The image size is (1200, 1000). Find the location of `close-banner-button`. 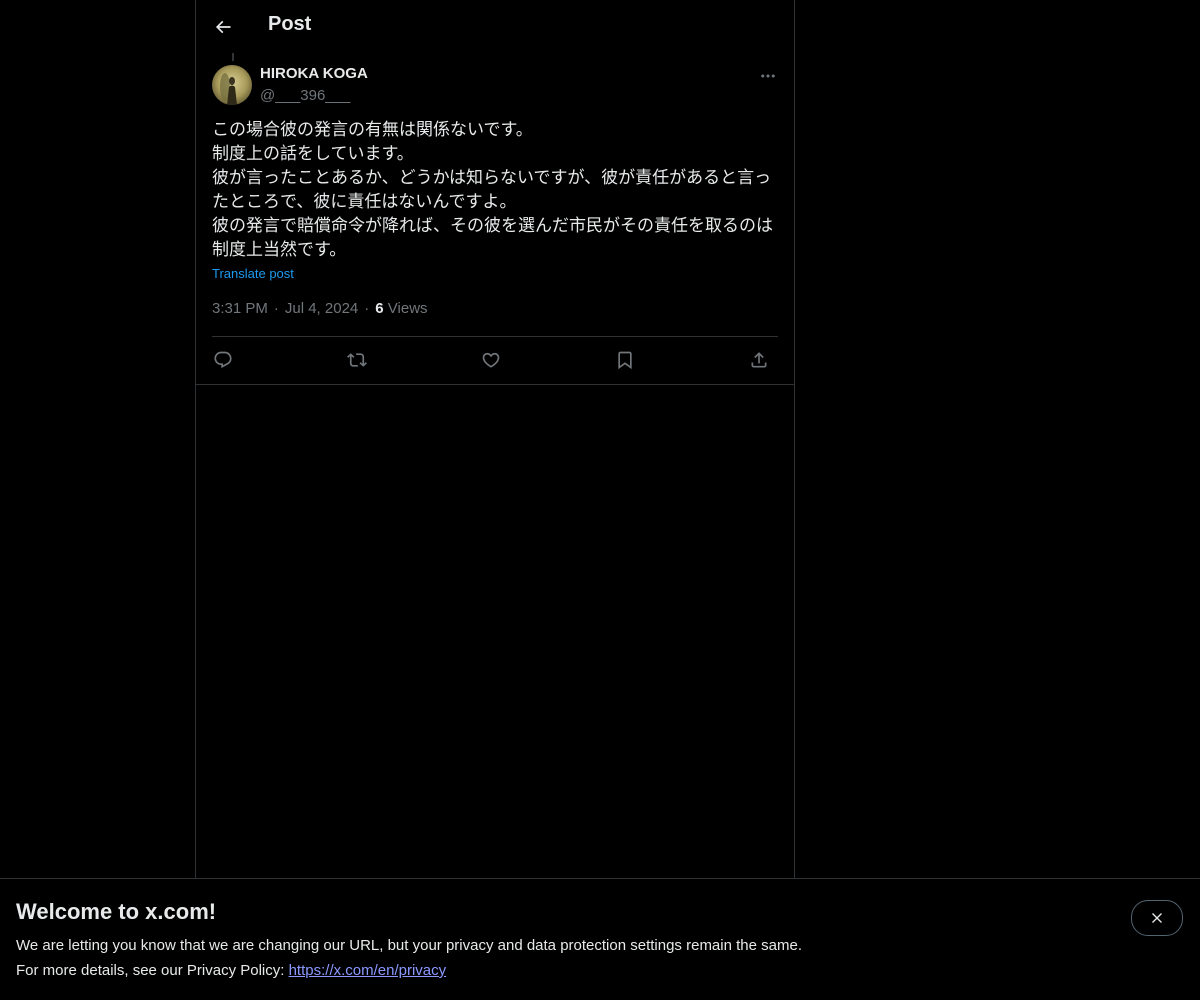

close-banner-button is located at coordinates (1157, 918).